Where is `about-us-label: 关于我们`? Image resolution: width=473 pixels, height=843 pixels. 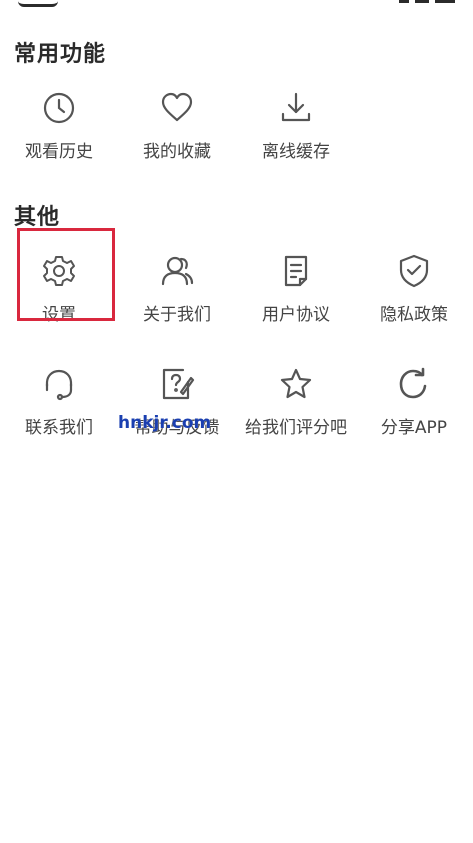 about-us-label: 关于我们 is located at coordinates (177, 315).